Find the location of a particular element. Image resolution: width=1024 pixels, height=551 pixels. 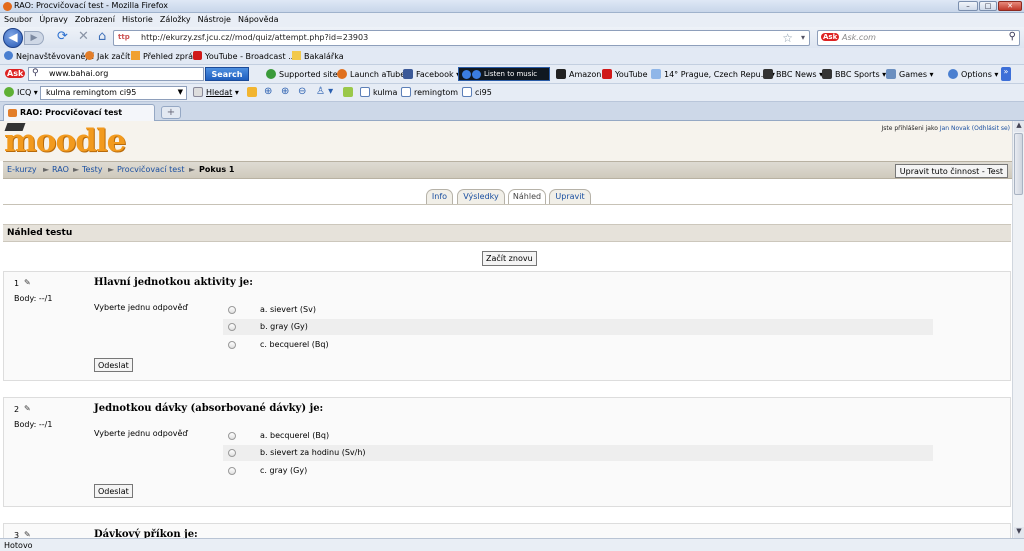

moodle-favicon is located at coordinates (12, 113).